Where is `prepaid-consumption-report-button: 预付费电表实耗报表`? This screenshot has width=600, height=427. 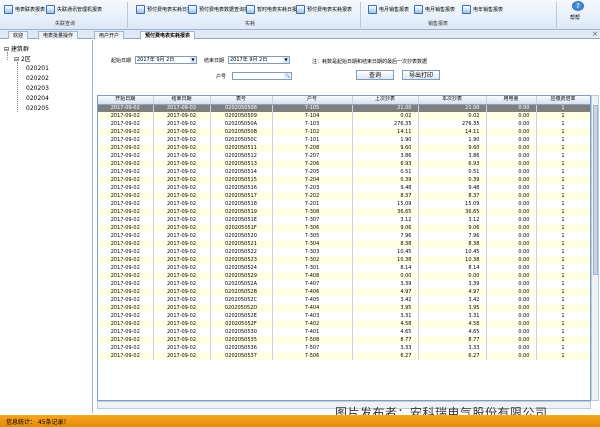 prepaid-consumption-report-button: 预付费电表实耗报表 is located at coordinates (324, 9).